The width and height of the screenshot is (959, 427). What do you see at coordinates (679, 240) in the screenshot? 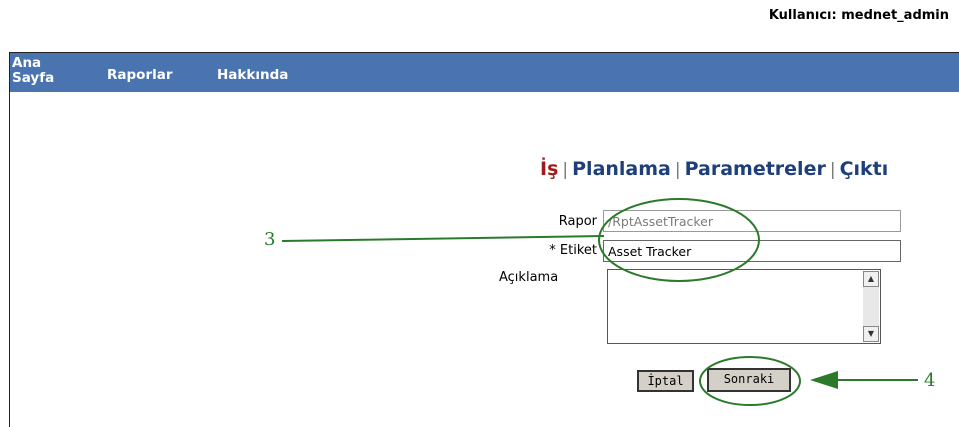
I see `callout-3-ellipse` at bounding box center [679, 240].